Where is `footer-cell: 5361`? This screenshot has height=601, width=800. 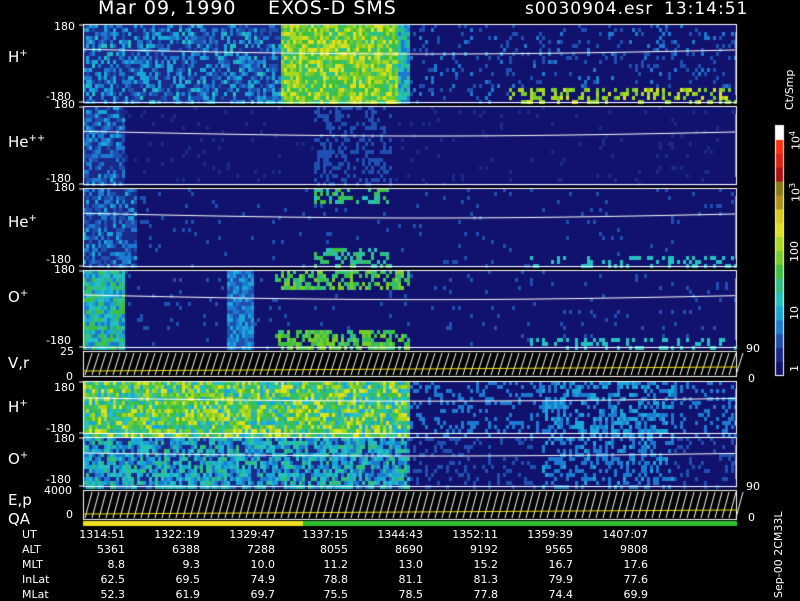 footer-cell: 5361 is located at coordinates (111, 549).